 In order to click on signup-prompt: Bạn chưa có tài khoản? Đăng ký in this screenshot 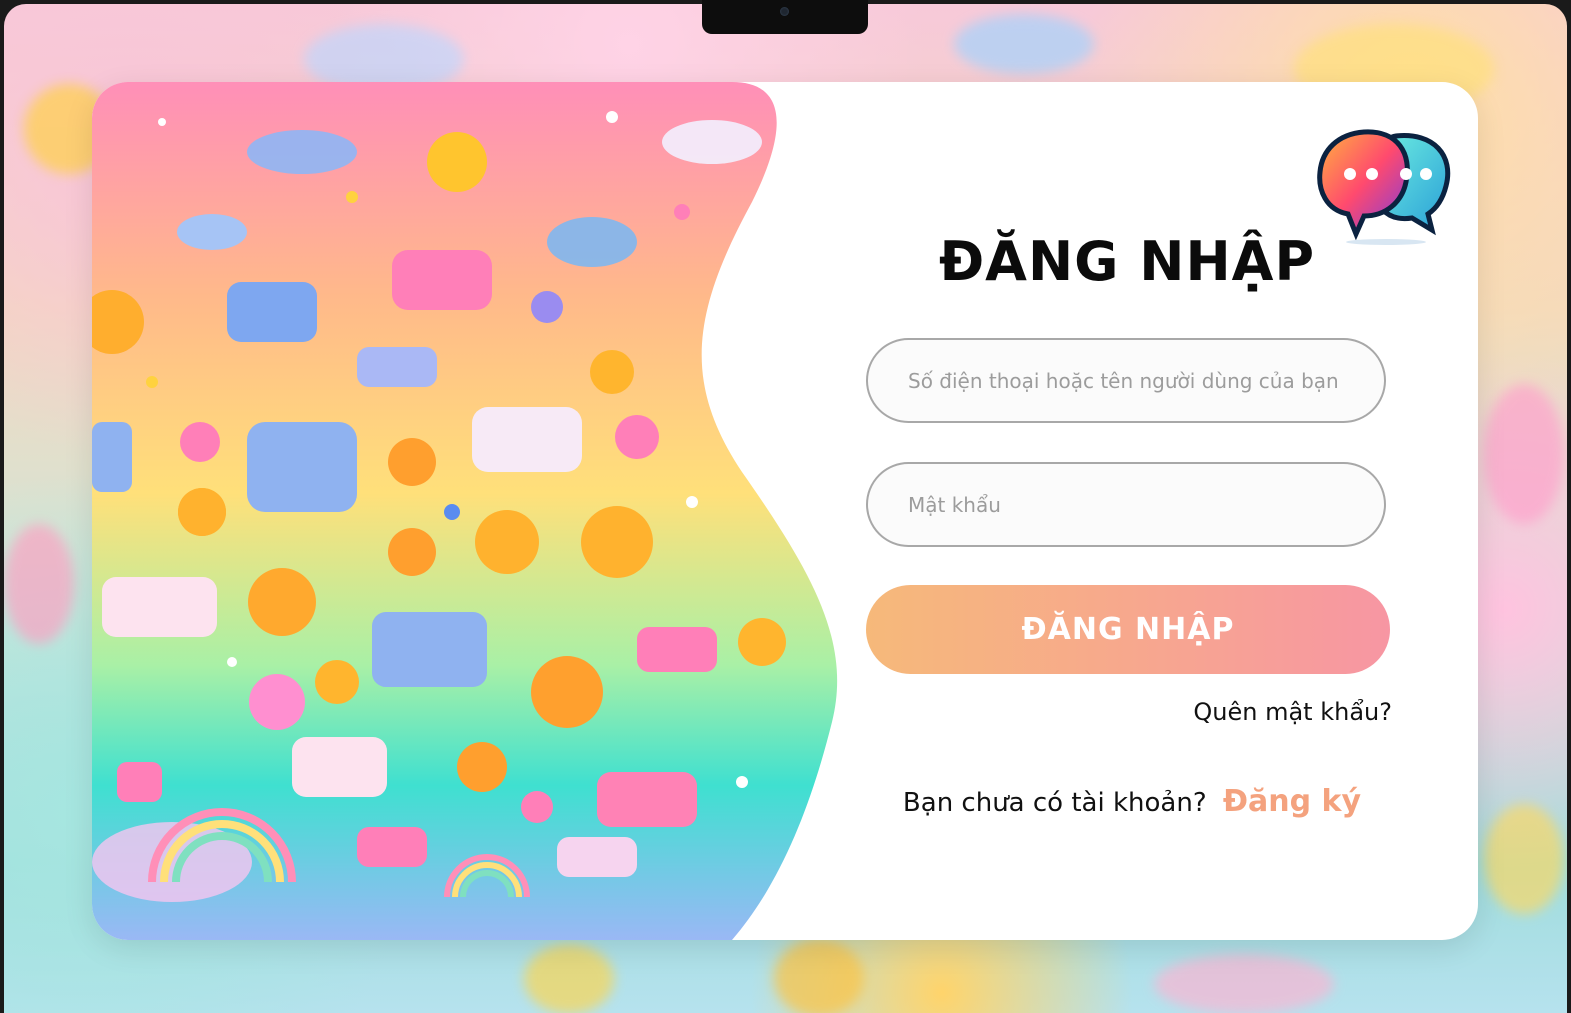, I will do `click(1132, 801)`.